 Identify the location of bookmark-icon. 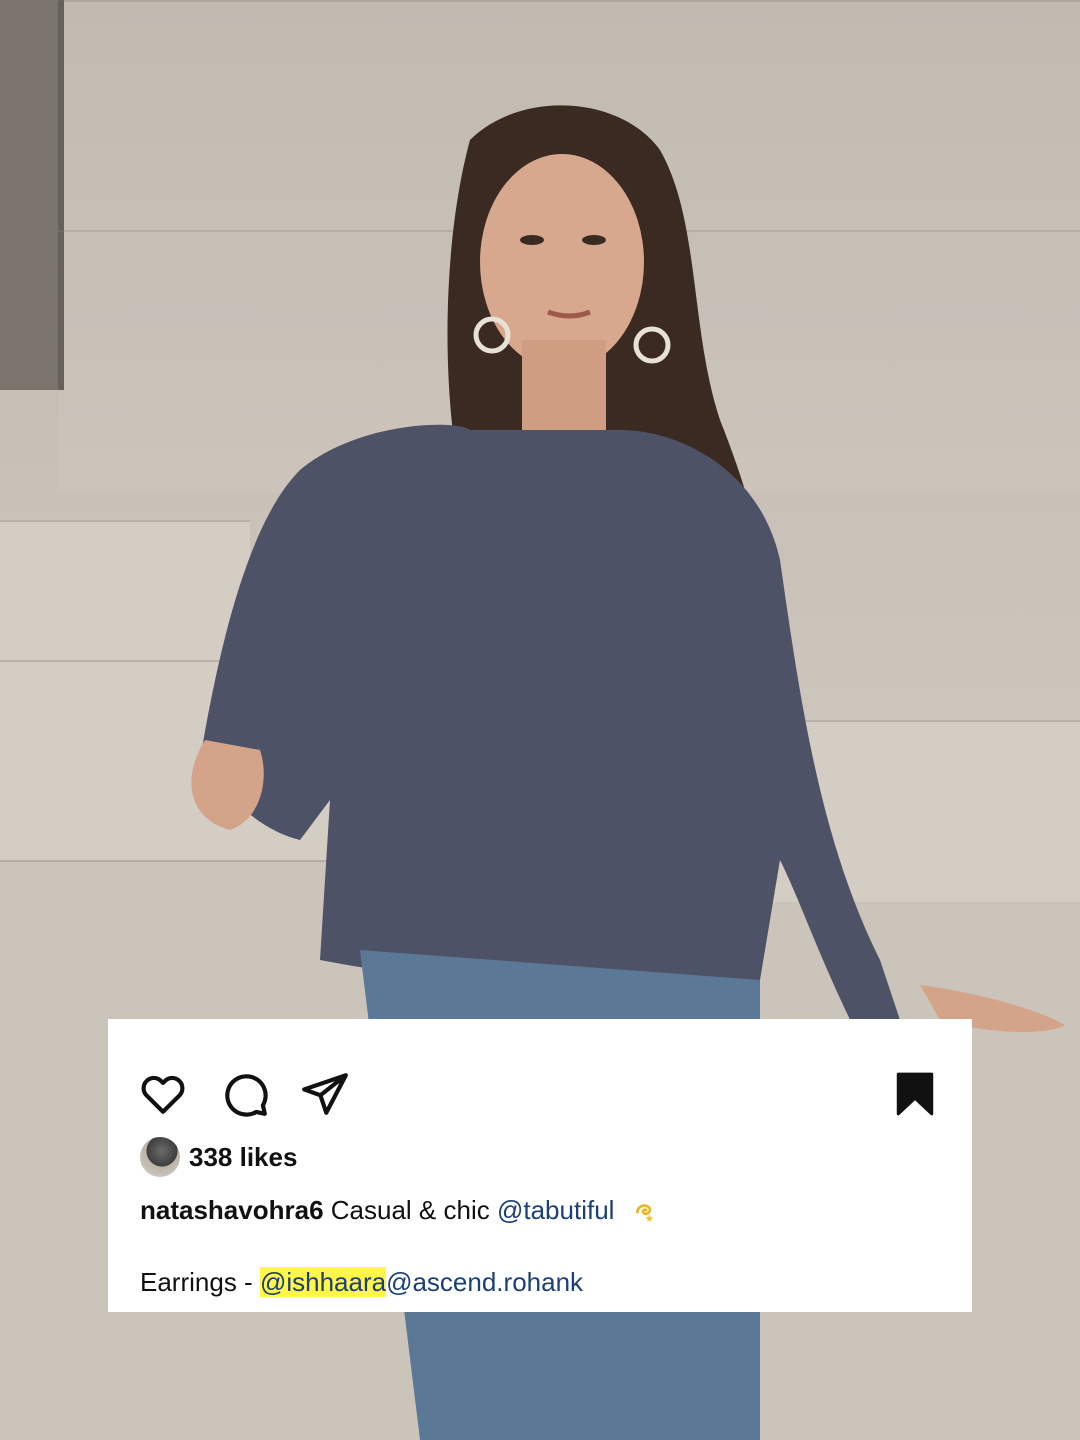
(915, 1094).